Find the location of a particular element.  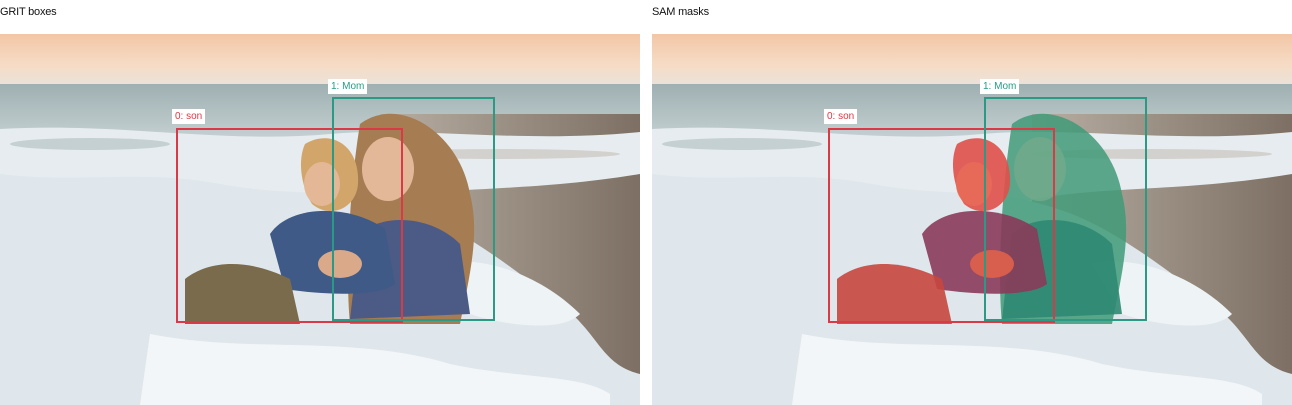

panel-title: SAM masks is located at coordinates (680, 12).